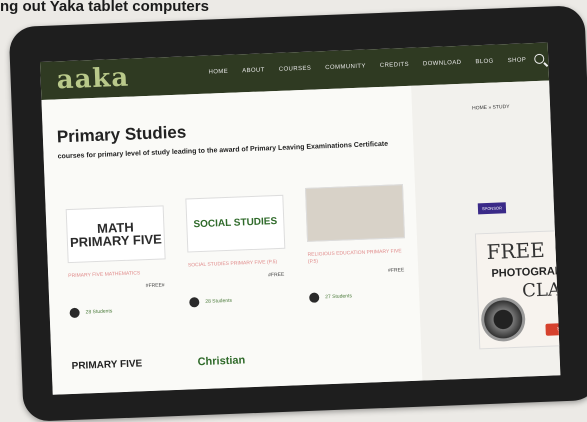  I want to click on ad-subline: PHOTOGRAPHY, so click(526, 272).